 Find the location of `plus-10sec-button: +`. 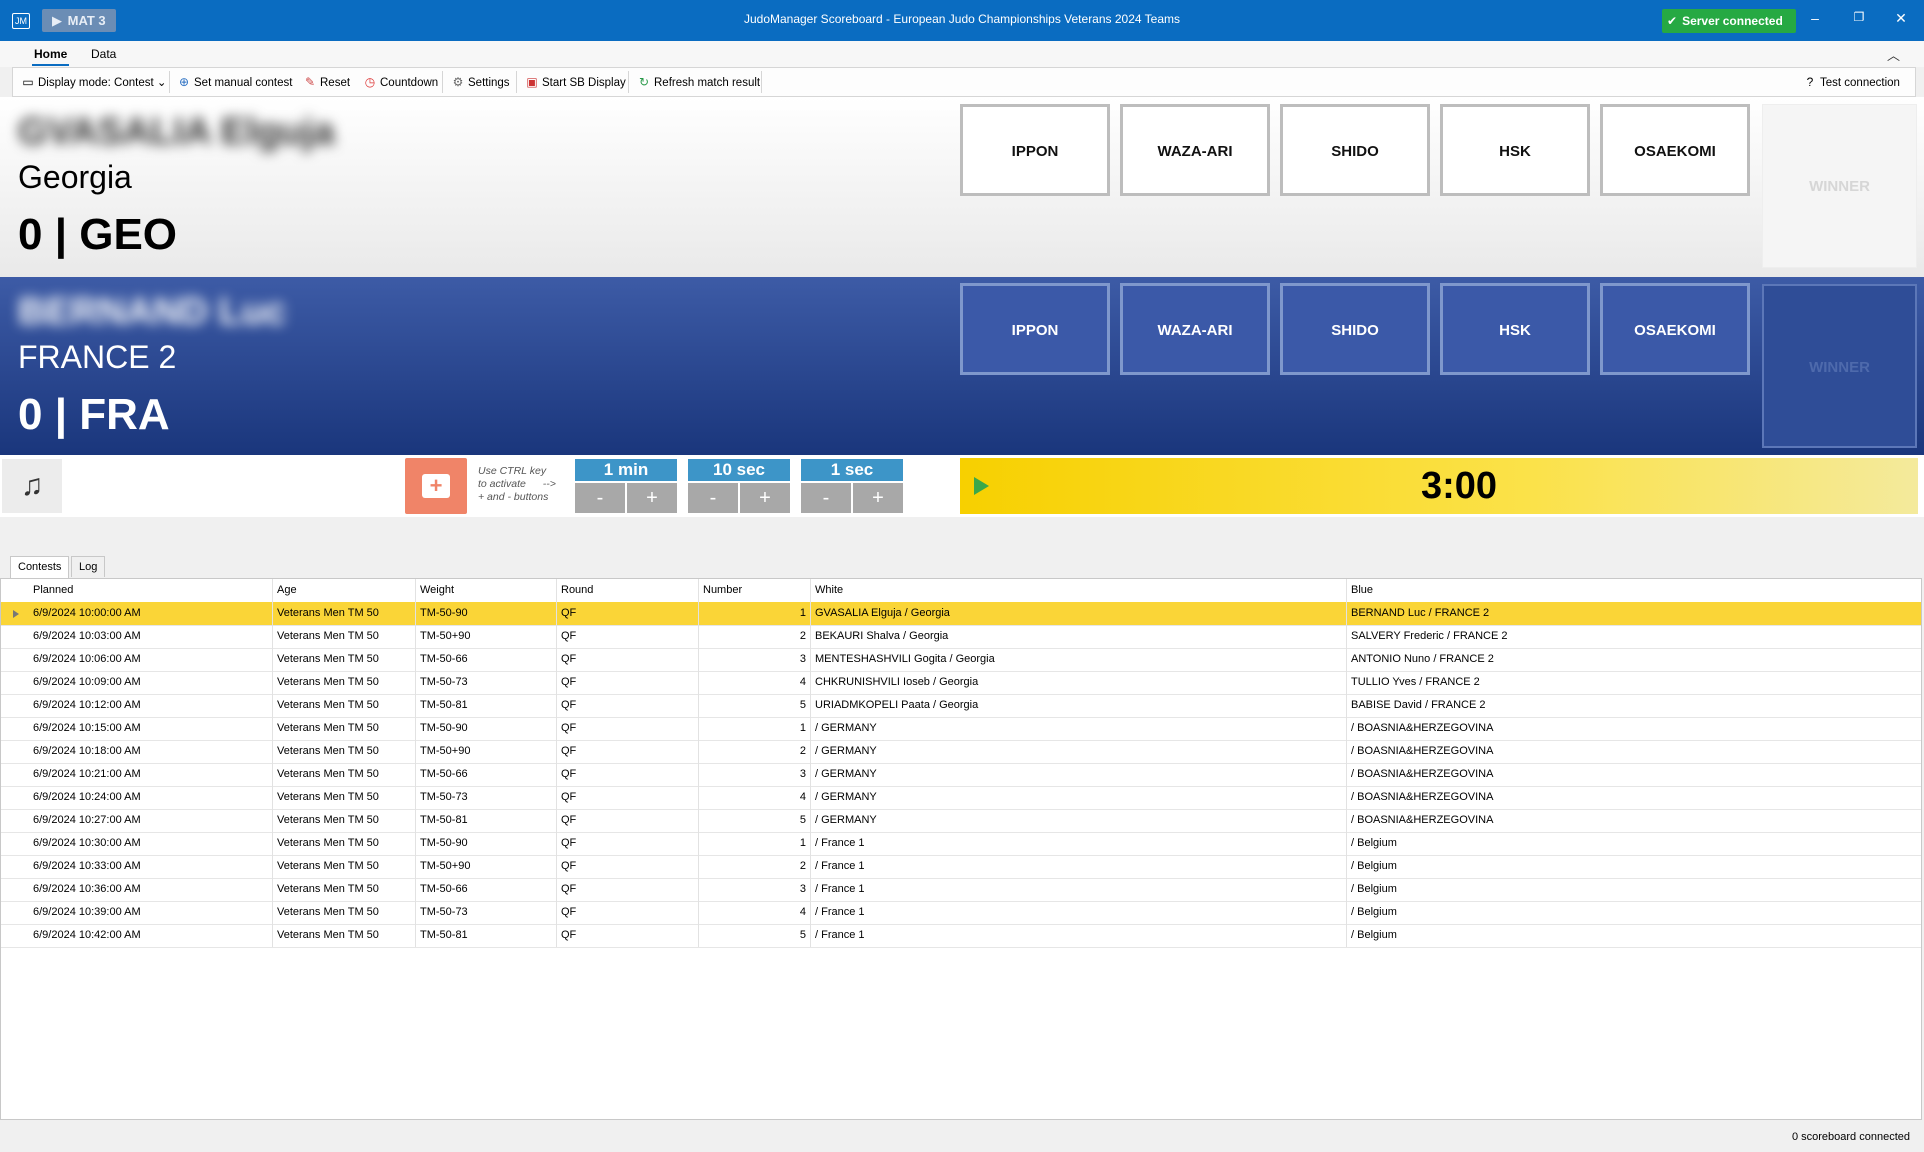

plus-10sec-button: + is located at coordinates (765, 498).